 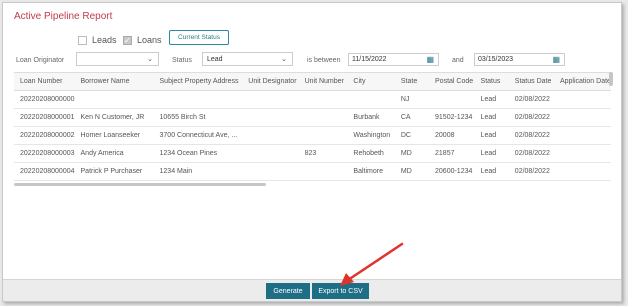 What do you see at coordinates (247, 59) in the screenshot?
I see `status-select: Lead ⌄` at bounding box center [247, 59].